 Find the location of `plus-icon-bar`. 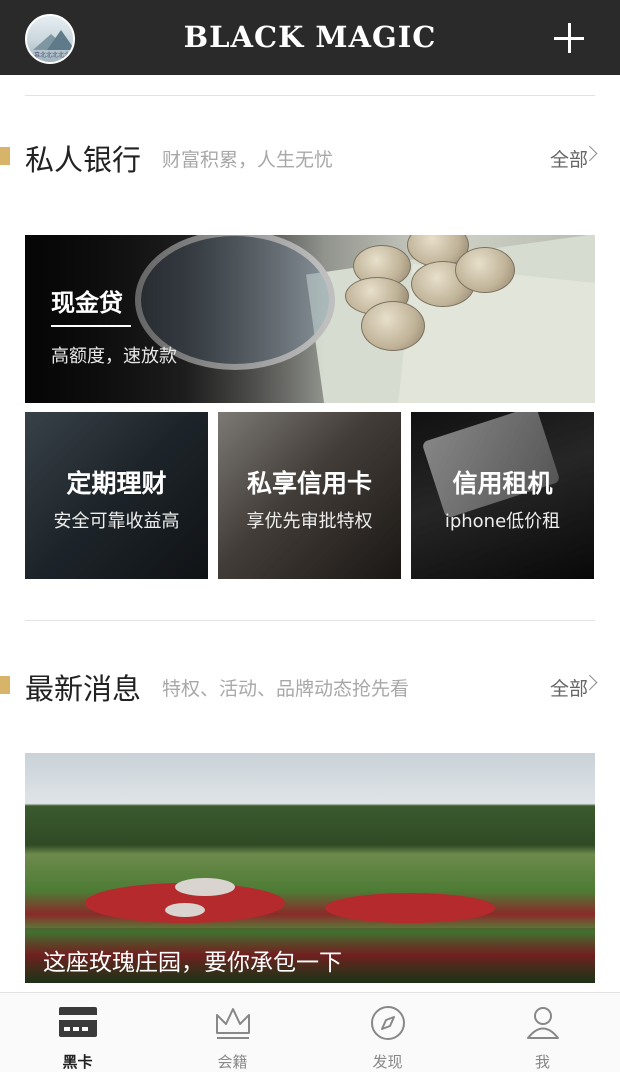

plus-icon-bar is located at coordinates (569, 38).